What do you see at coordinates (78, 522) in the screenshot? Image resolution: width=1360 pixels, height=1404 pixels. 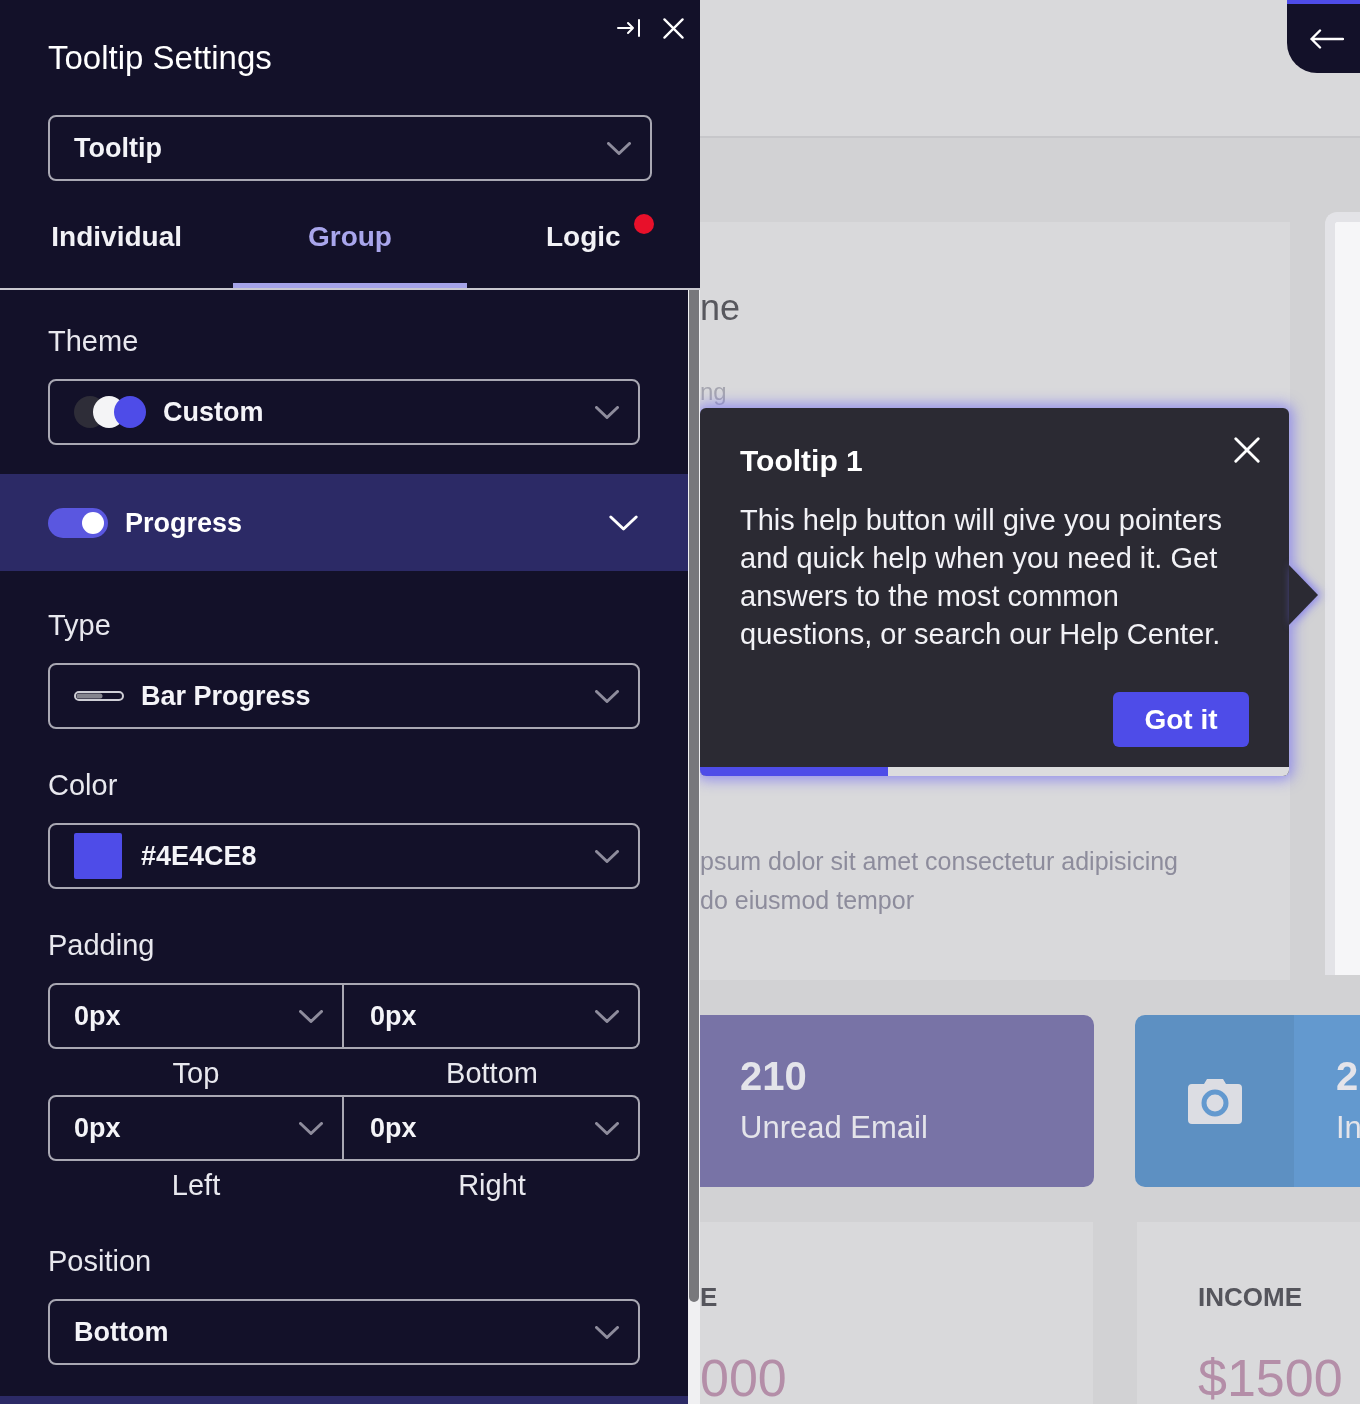 I see `toggle-switch` at bounding box center [78, 522].